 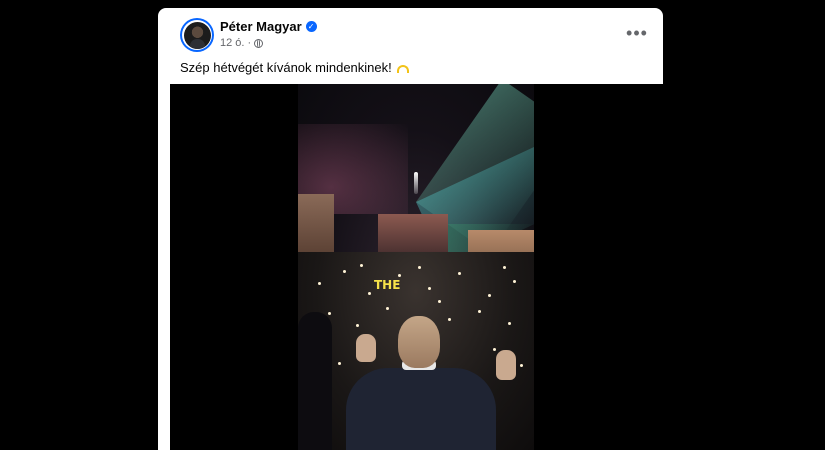 What do you see at coordinates (419, 342) in the screenshot?
I see `head` at bounding box center [419, 342].